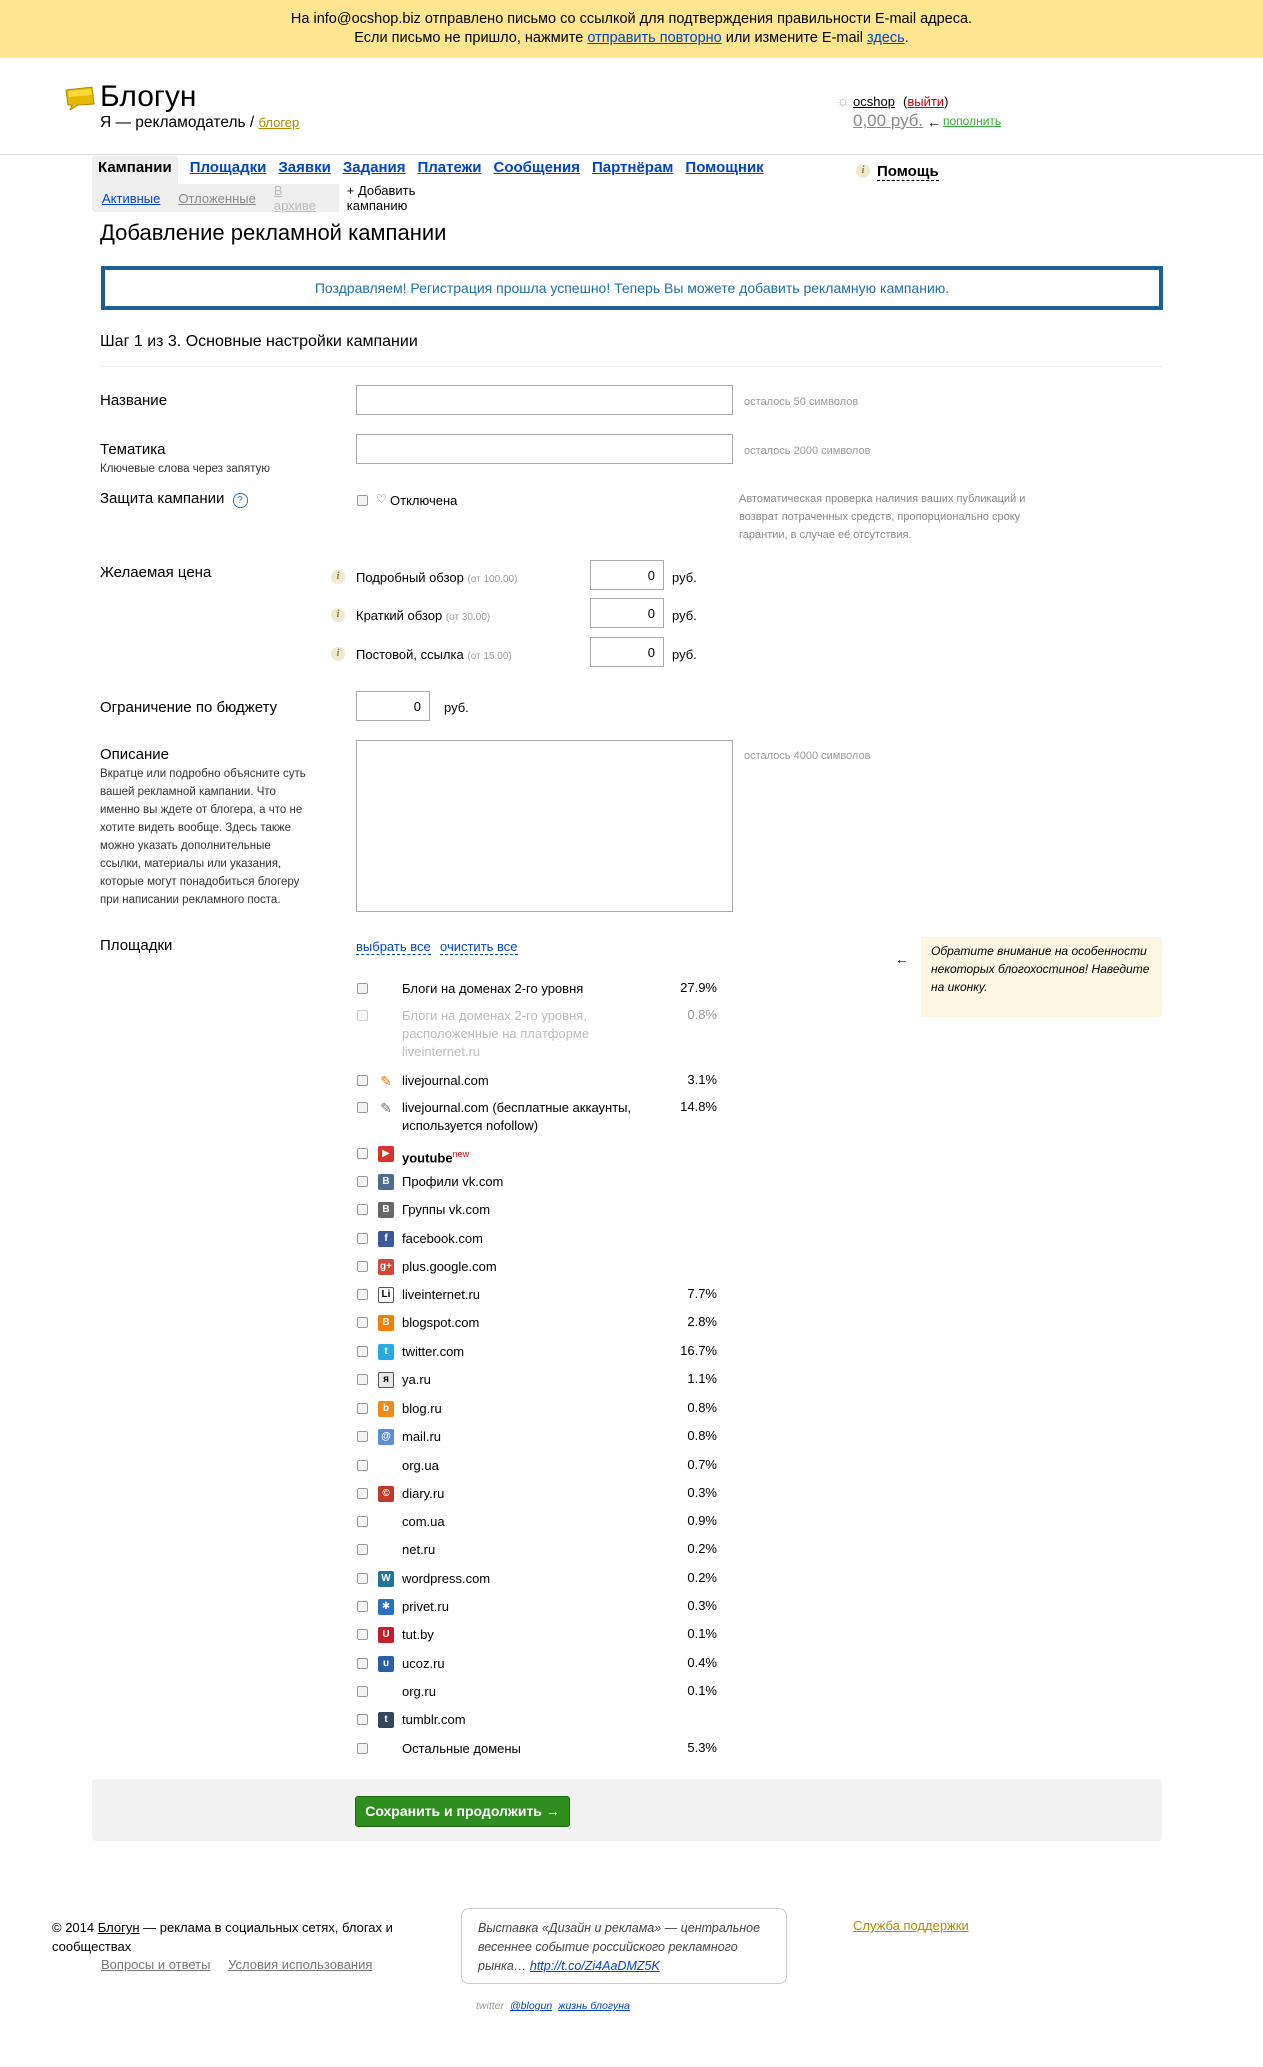  What do you see at coordinates (702, 1605) in the screenshot?
I see `platform-share: 0.3%` at bounding box center [702, 1605].